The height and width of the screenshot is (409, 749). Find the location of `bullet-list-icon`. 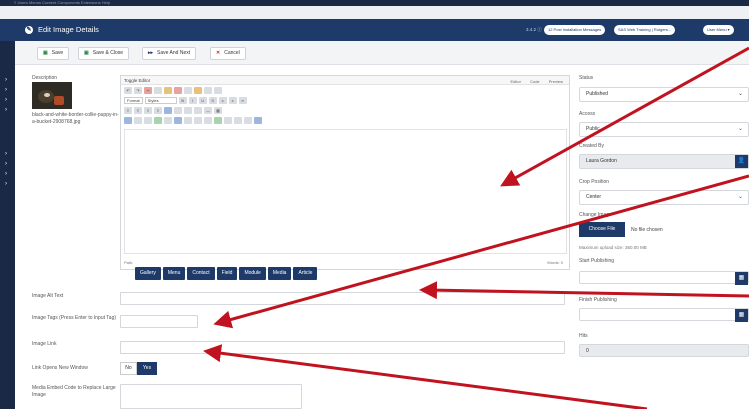

bullet-list-icon is located at coordinates (168, 110).